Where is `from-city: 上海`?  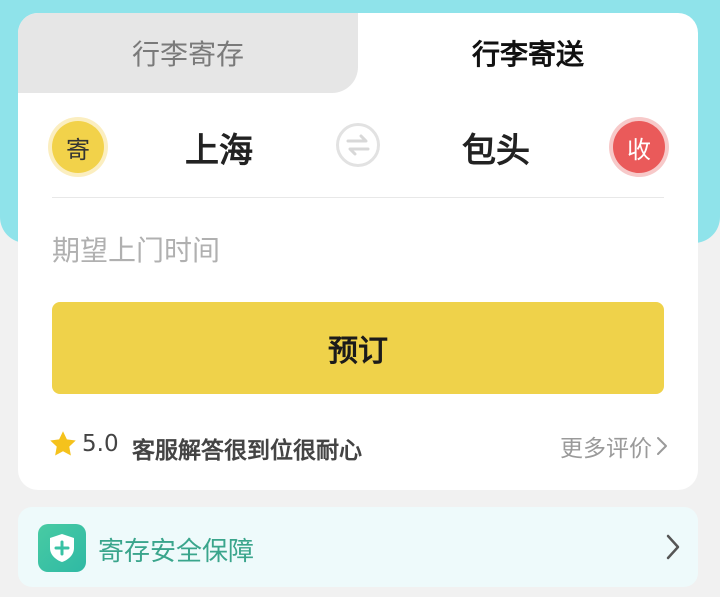 from-city: 上海 is located at coordinates (219, 147).